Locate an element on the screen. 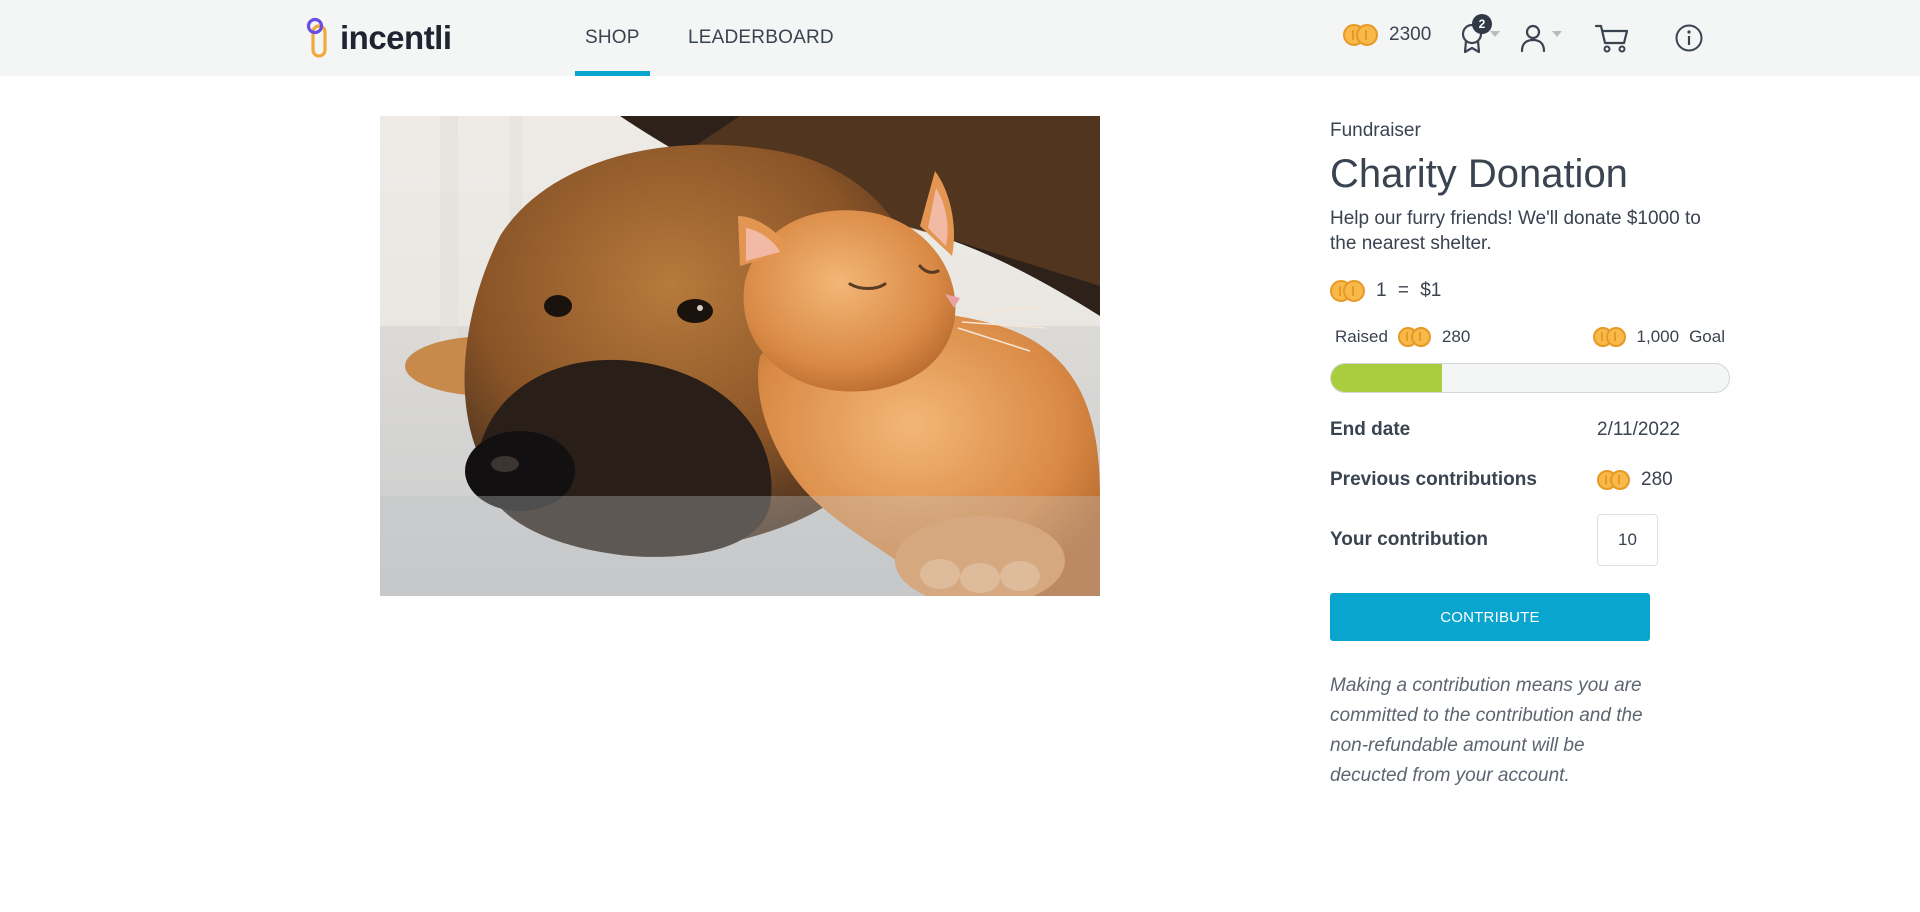  fundraising-progress-bar is located at coordinates (1530, 378).